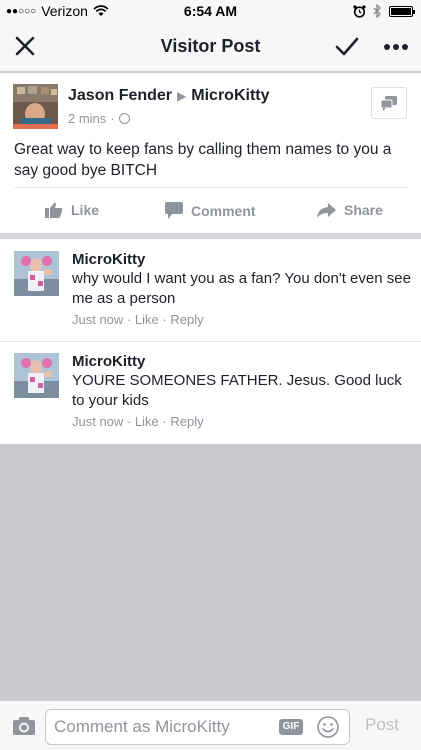  Describe the element at coordinates (210, 11) in the screenshot. I see `status-bar: ●●○○○ Verizon 6:54 AM` at that location.